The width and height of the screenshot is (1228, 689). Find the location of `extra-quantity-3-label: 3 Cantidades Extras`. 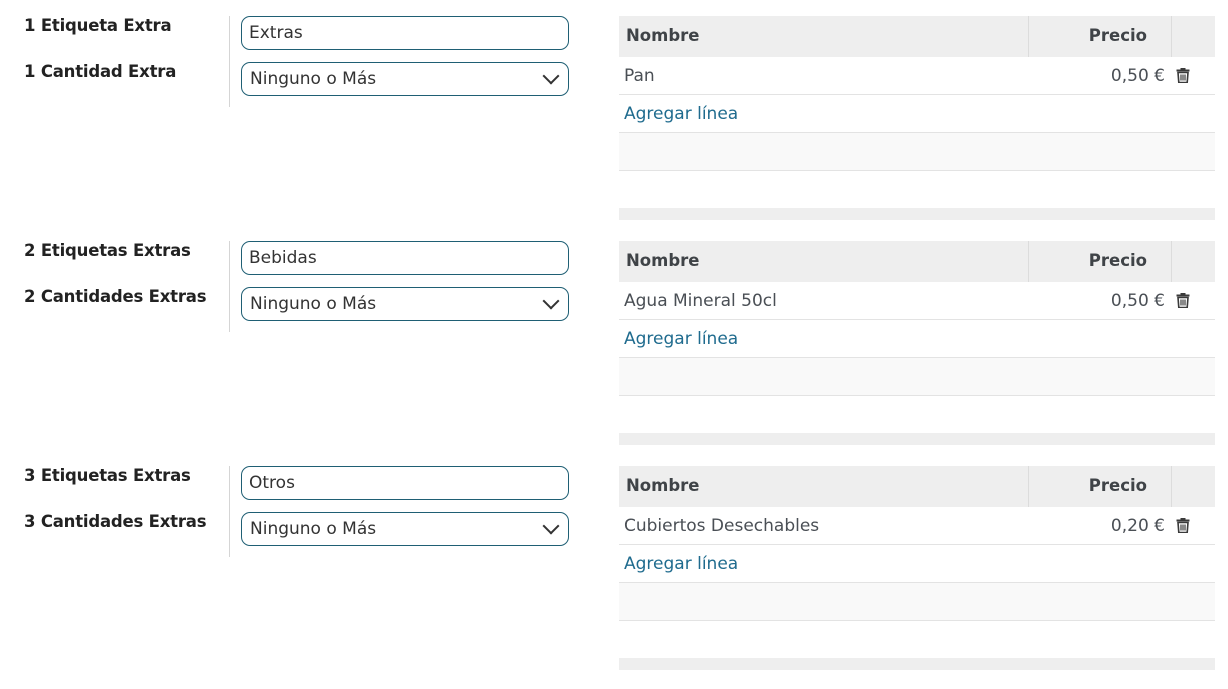

extra-quantity-3-label: 3 Cantidades Extras is located at coordinates (115, 521).